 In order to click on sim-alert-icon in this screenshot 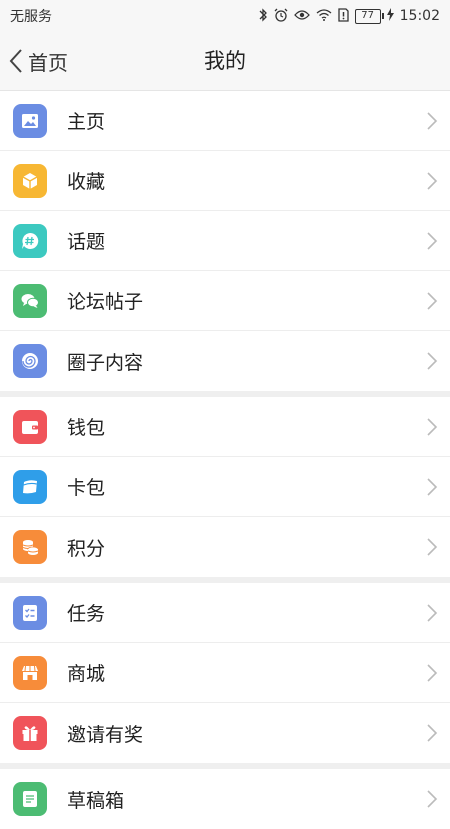, I will do `click(343, 16)`.